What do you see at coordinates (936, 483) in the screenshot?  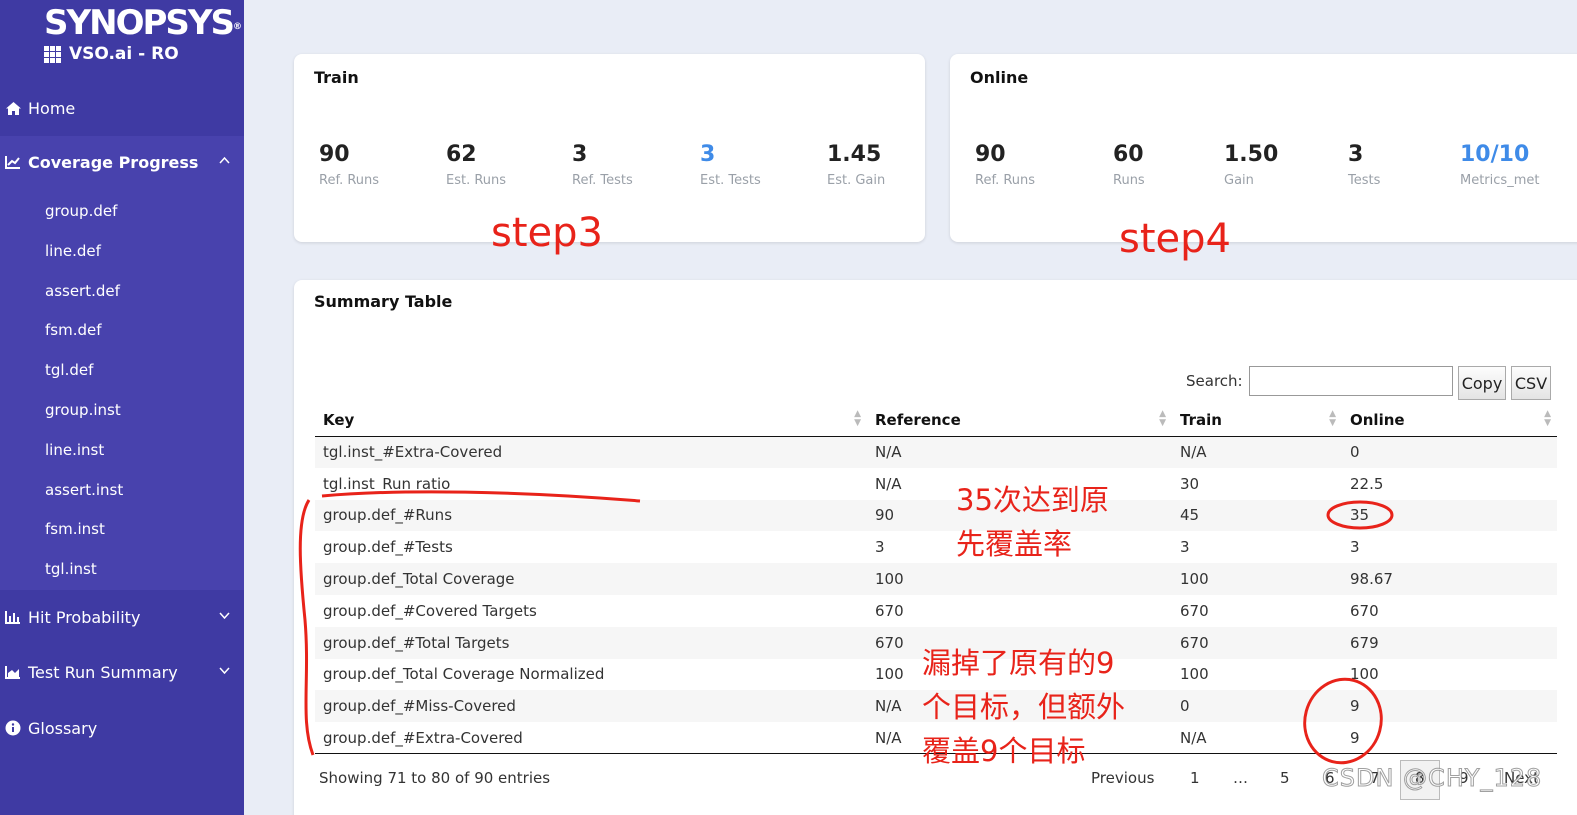 I see `table-row: tgl.inst_Run ratio N/A 30 22.5` at bounding box center [936, 483].